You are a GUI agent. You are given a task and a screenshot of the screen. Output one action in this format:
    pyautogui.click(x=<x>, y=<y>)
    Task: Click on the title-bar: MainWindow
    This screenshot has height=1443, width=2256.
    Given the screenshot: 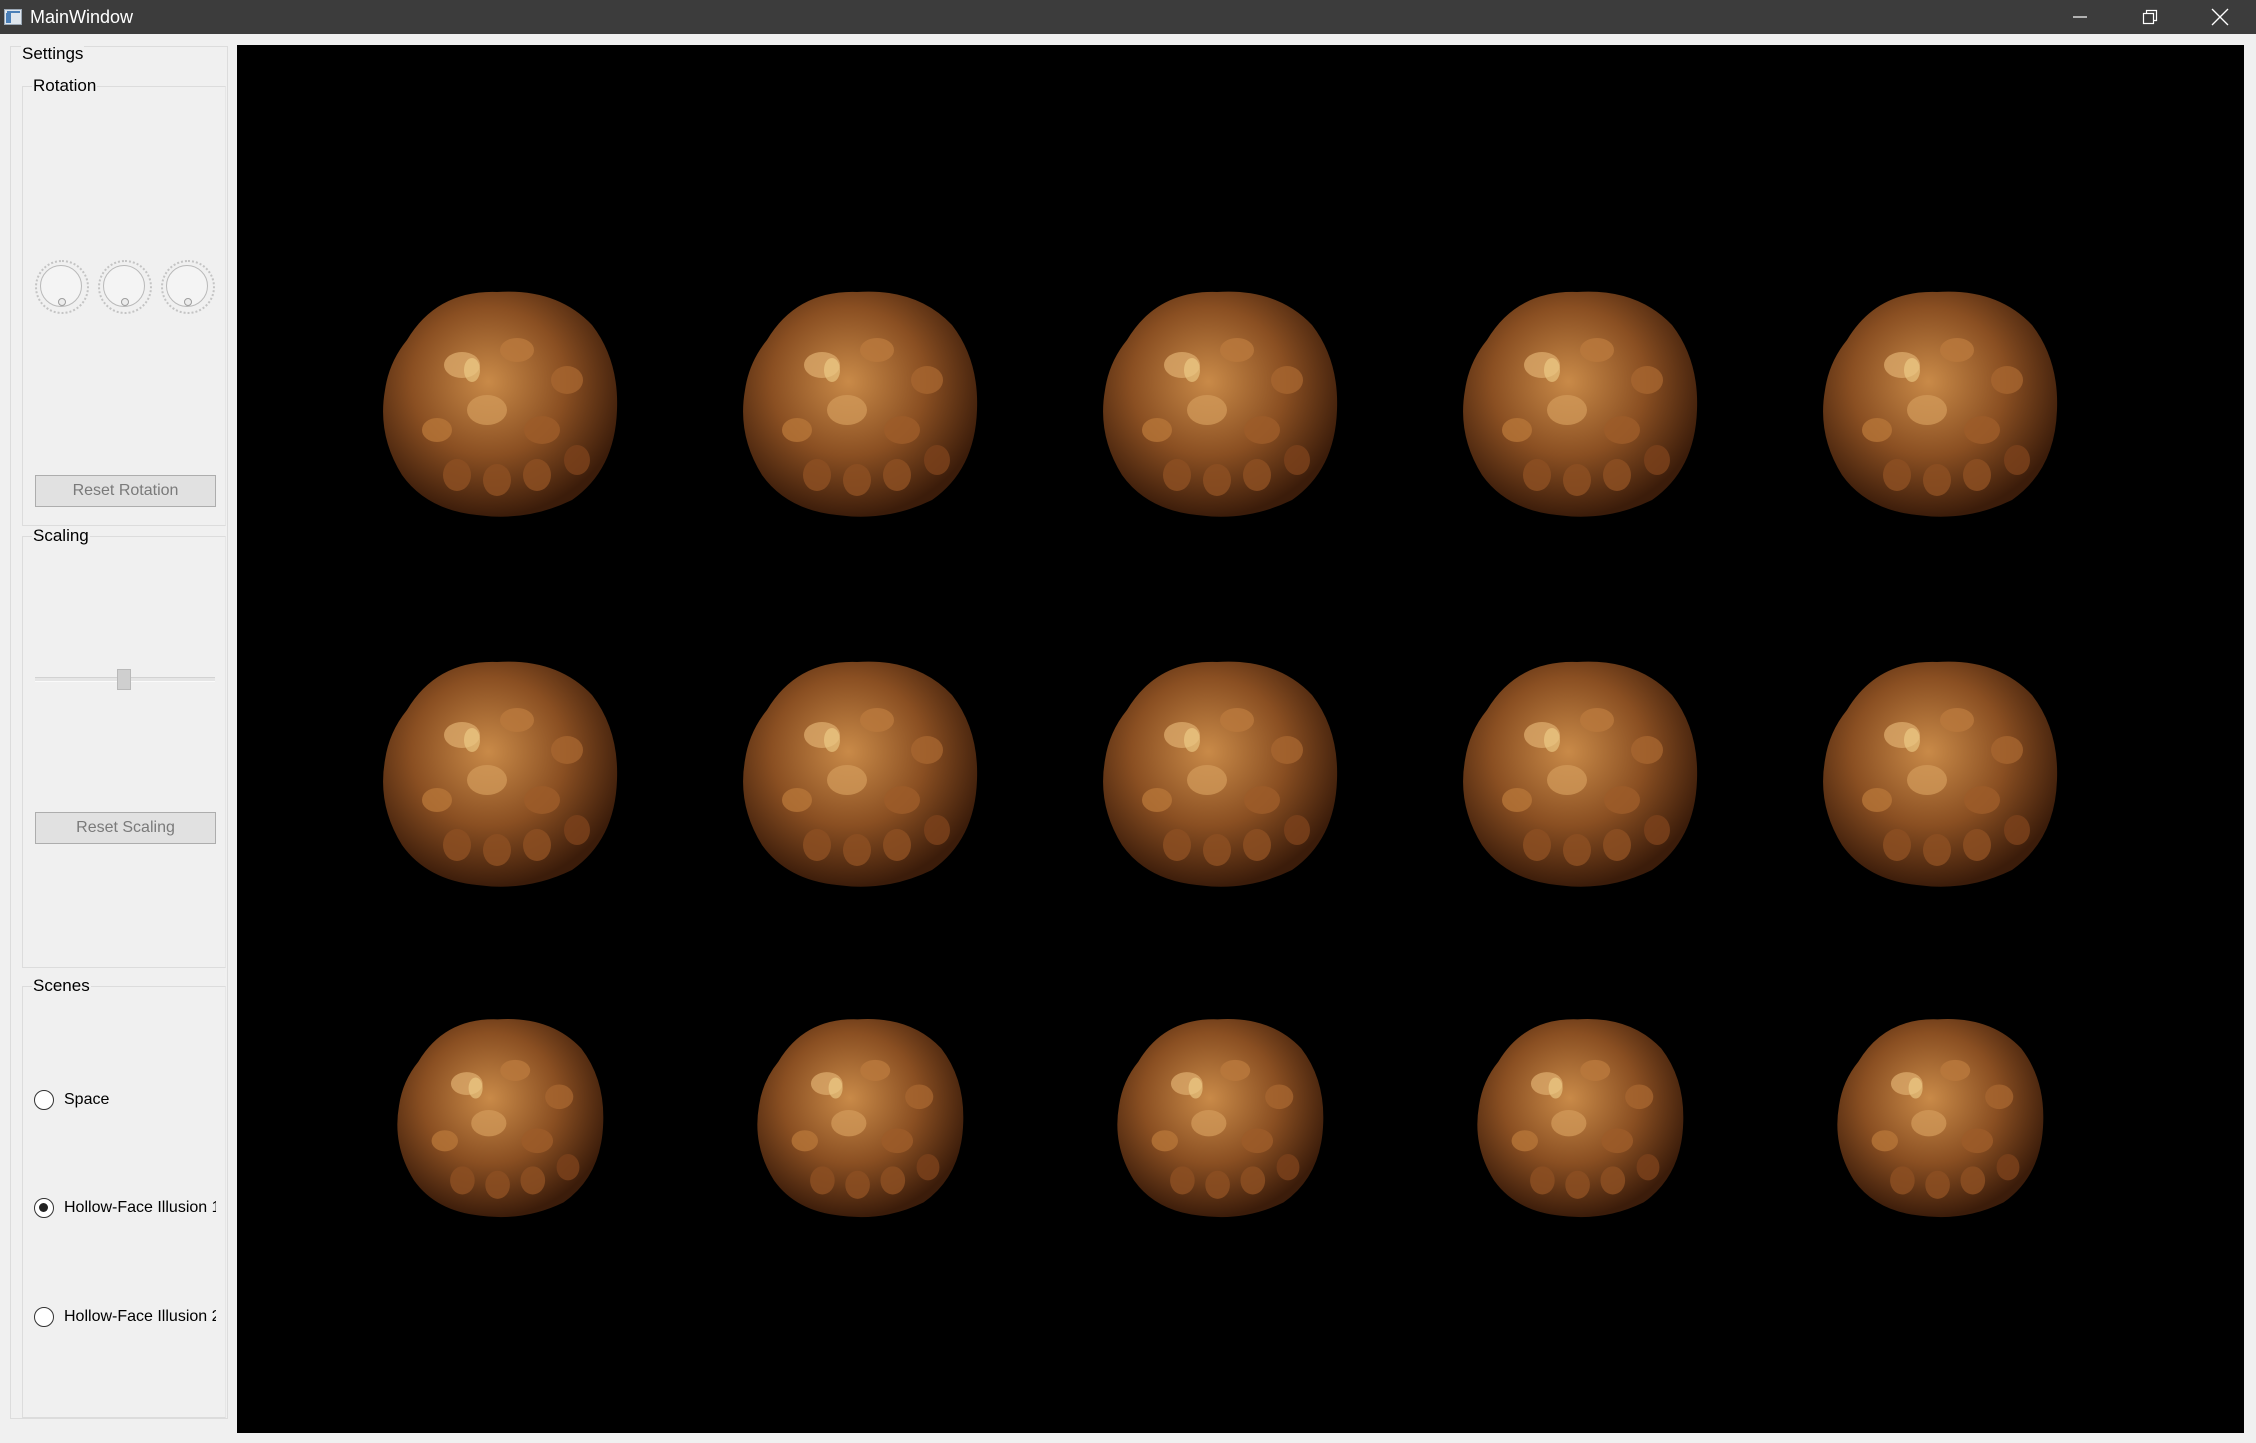 What is the action you would take?
    pyautogui.click(x=1128, y=17)
    